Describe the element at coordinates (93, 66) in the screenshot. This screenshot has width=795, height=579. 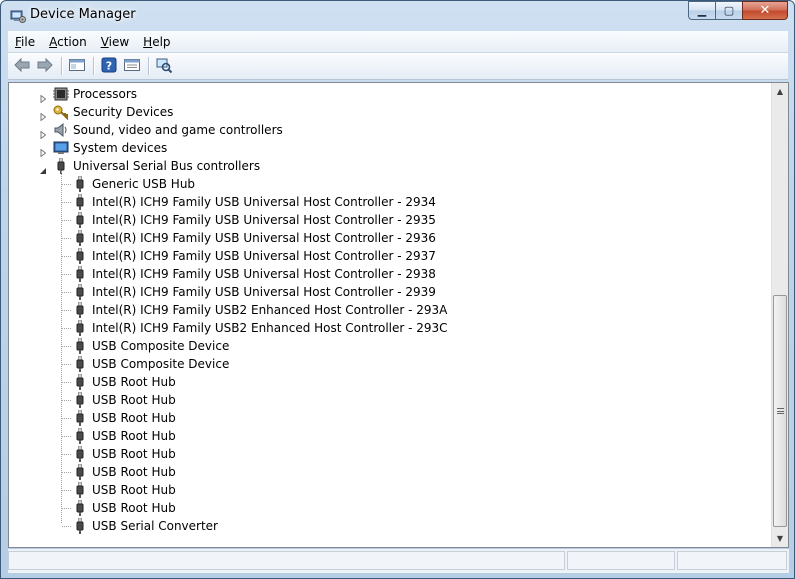
I see `toolbar-separator` at that location.